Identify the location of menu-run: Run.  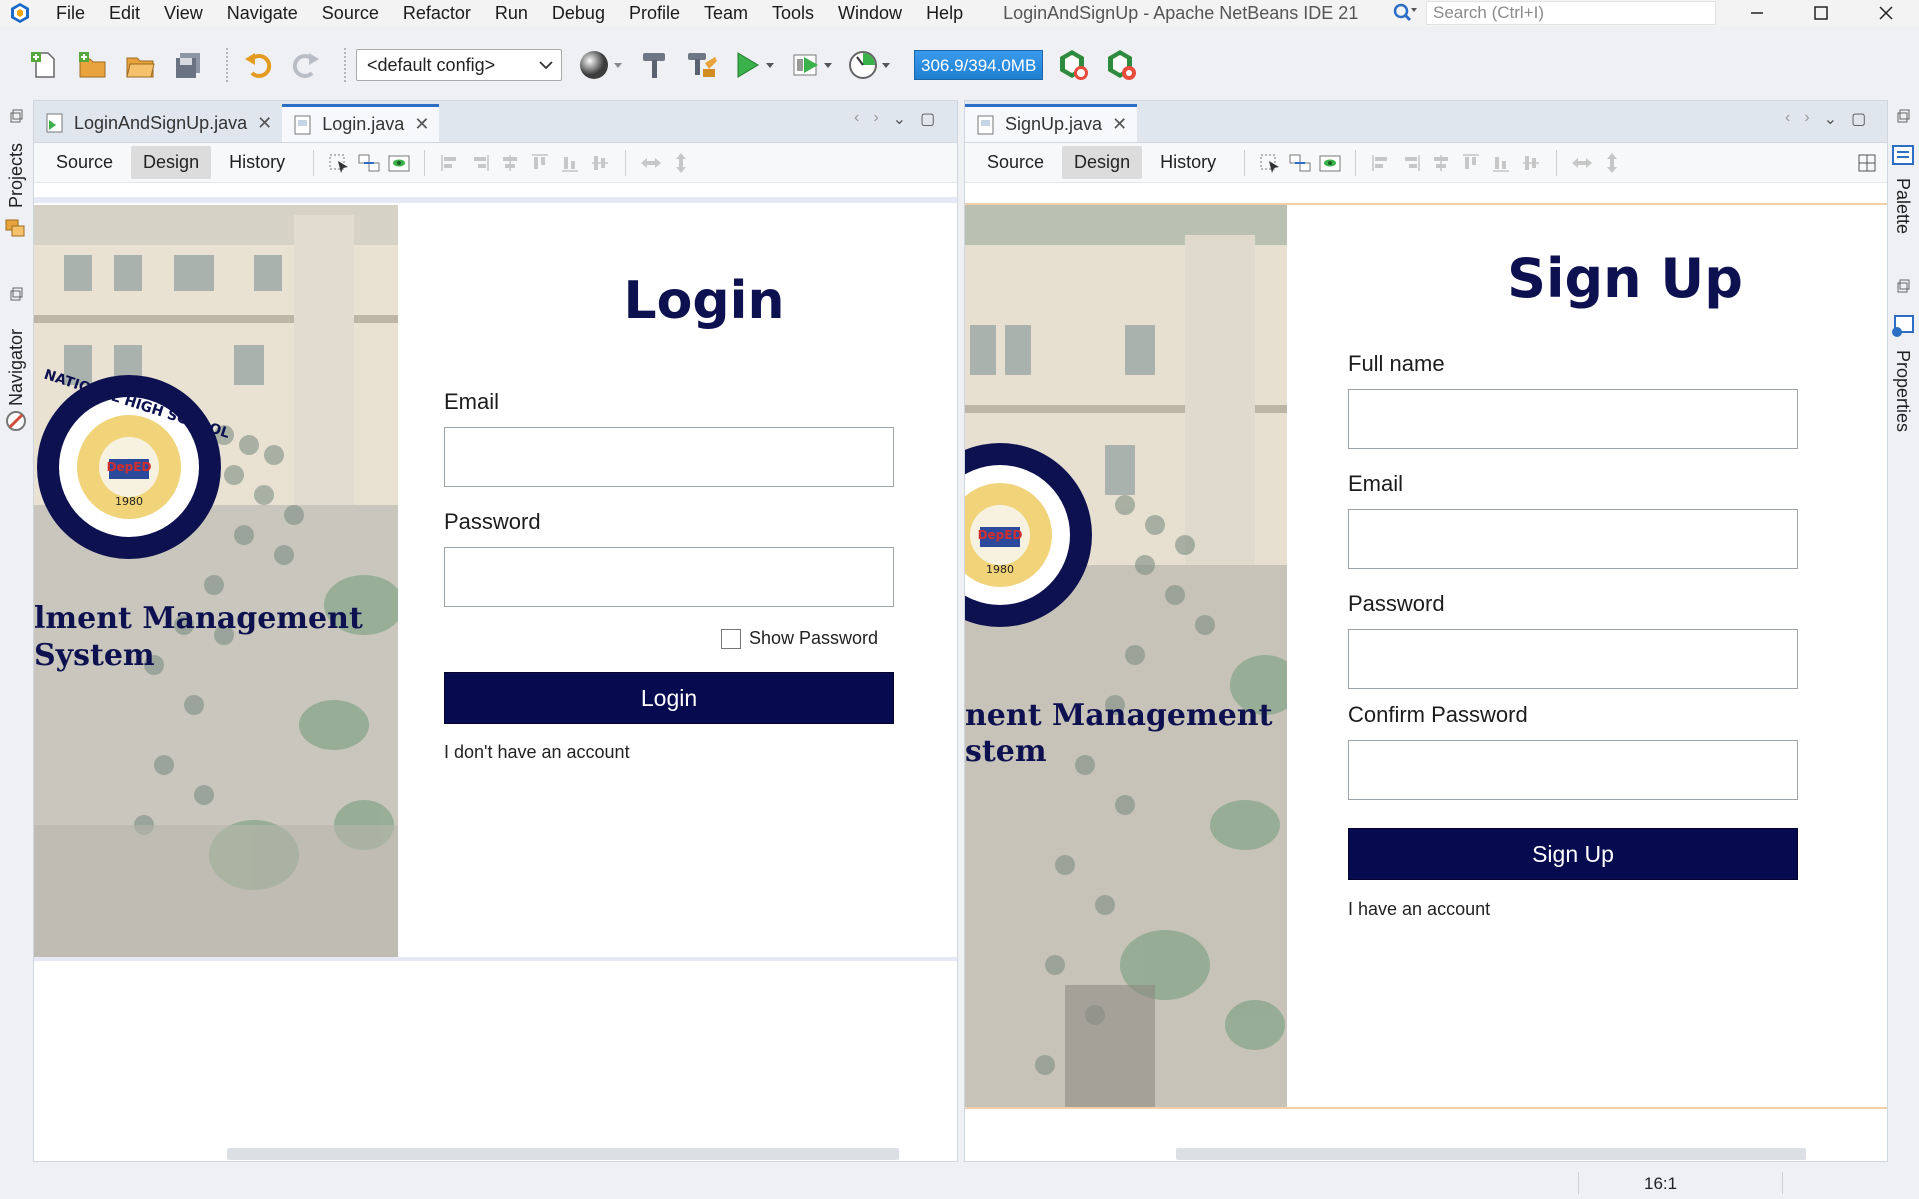
(511, 13).